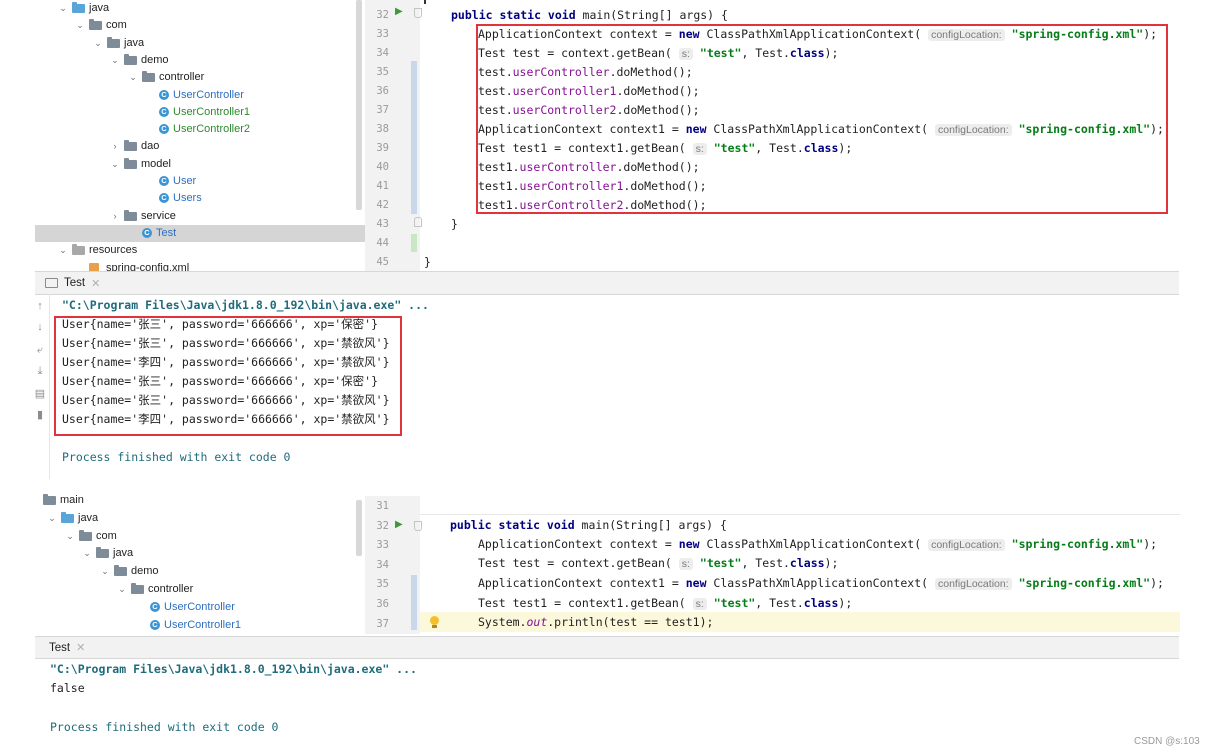 This screenshot has height=754, width=1219. What do you see at coordinates (187, 198) in the screenshot?
I see `tree-item-label: Users` at bounding box center [187, 198].